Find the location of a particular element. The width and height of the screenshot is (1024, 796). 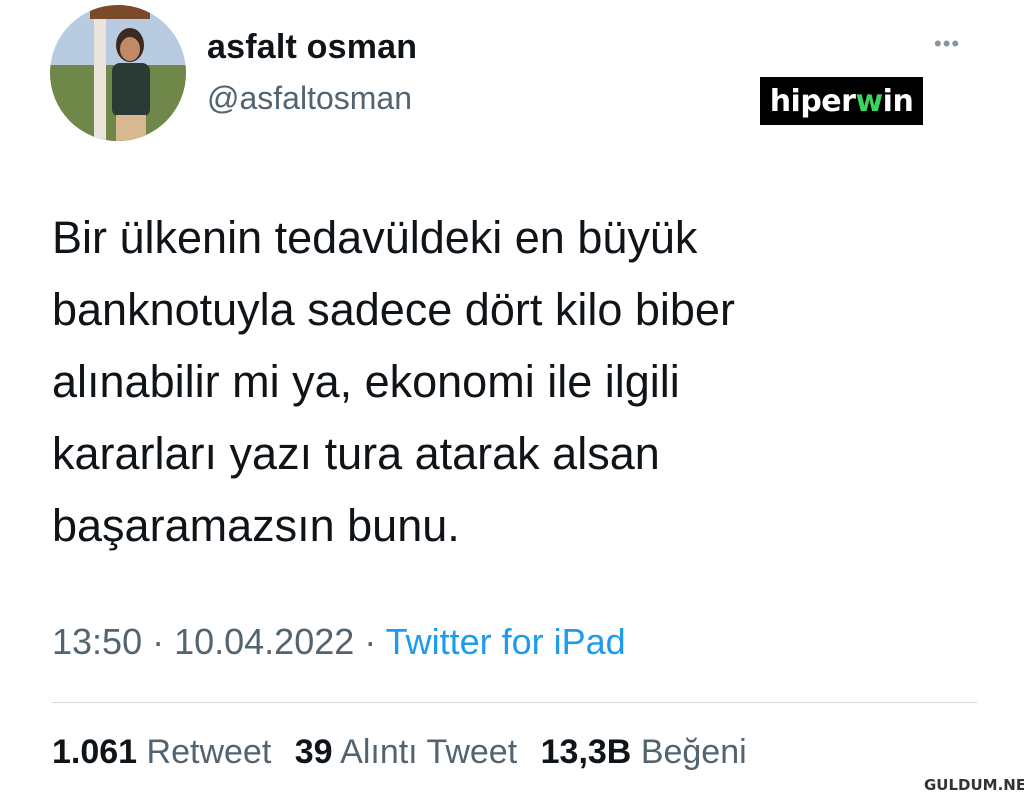

retweets-stat: 1.061 Retweet is located at coordinates (161, 752).